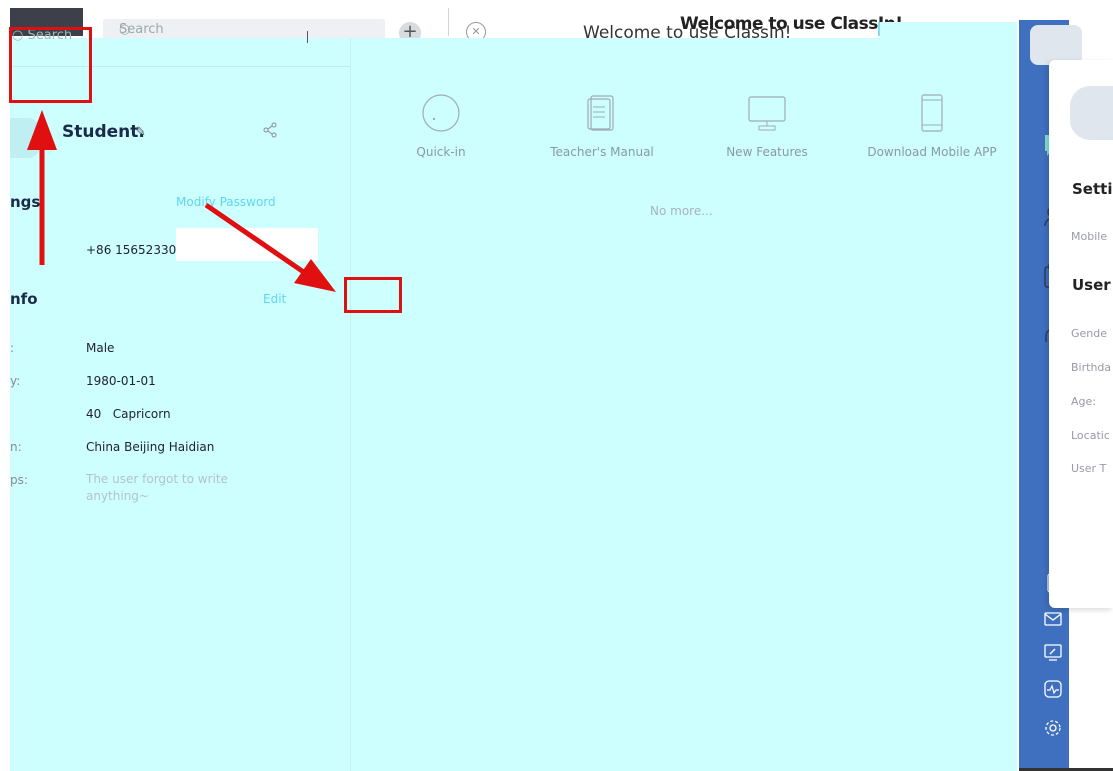 Image resolution: width=1113 pixels, height=771 pixels. What do you see at coordinates (181, 201) in the screenshot?
I see `annotation-arrows` at bounding box center [181, 201].